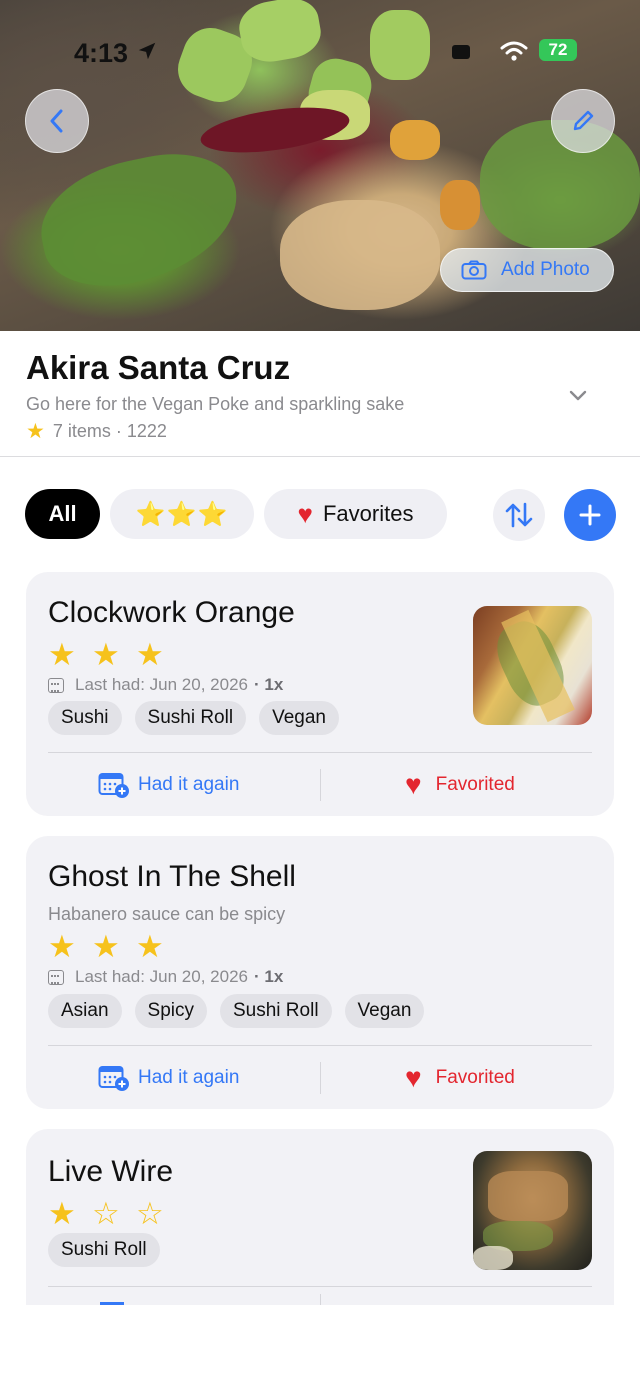 This screenshot has height=1391, width=640. Describe the element at coordinates (170, 1011) in the screenshot. I see `tag: Spicy` at that location.